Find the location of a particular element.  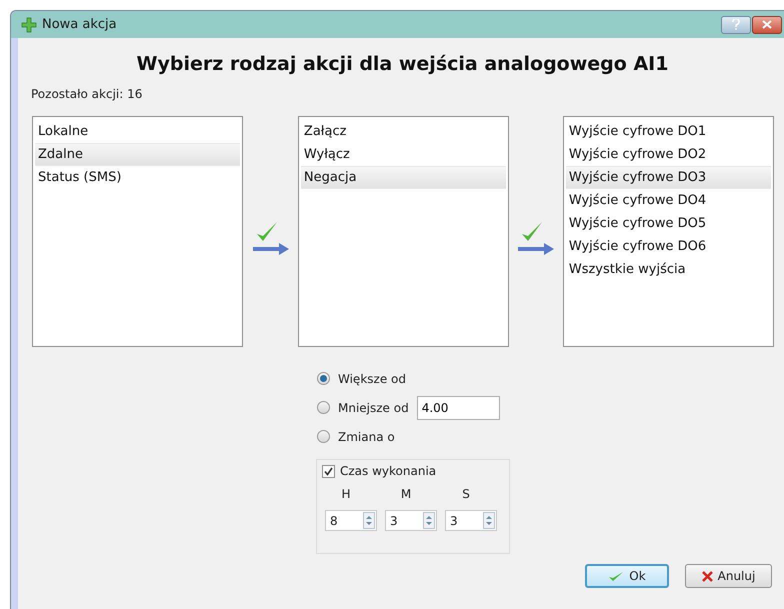

list-item: Wyłącz is located at coordinates (403, 154).